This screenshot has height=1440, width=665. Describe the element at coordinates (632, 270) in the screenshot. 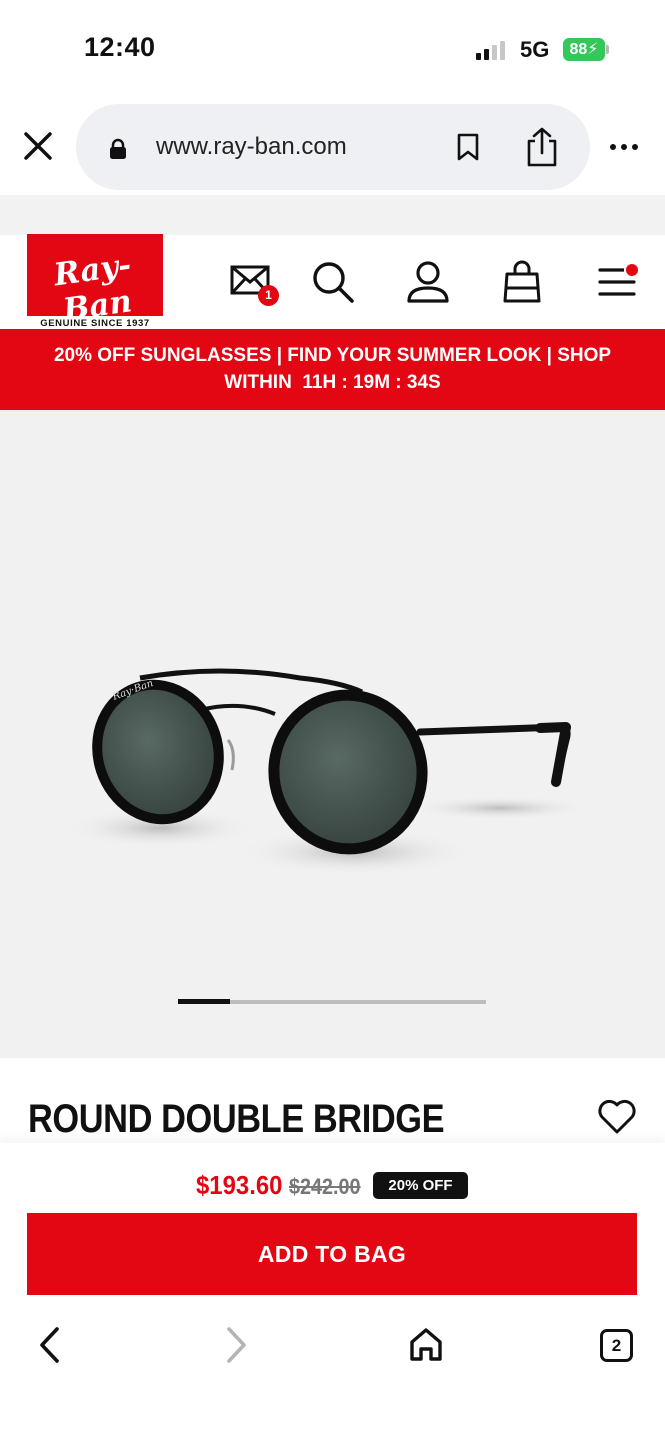

I see `menu-notification-dot` at that location.